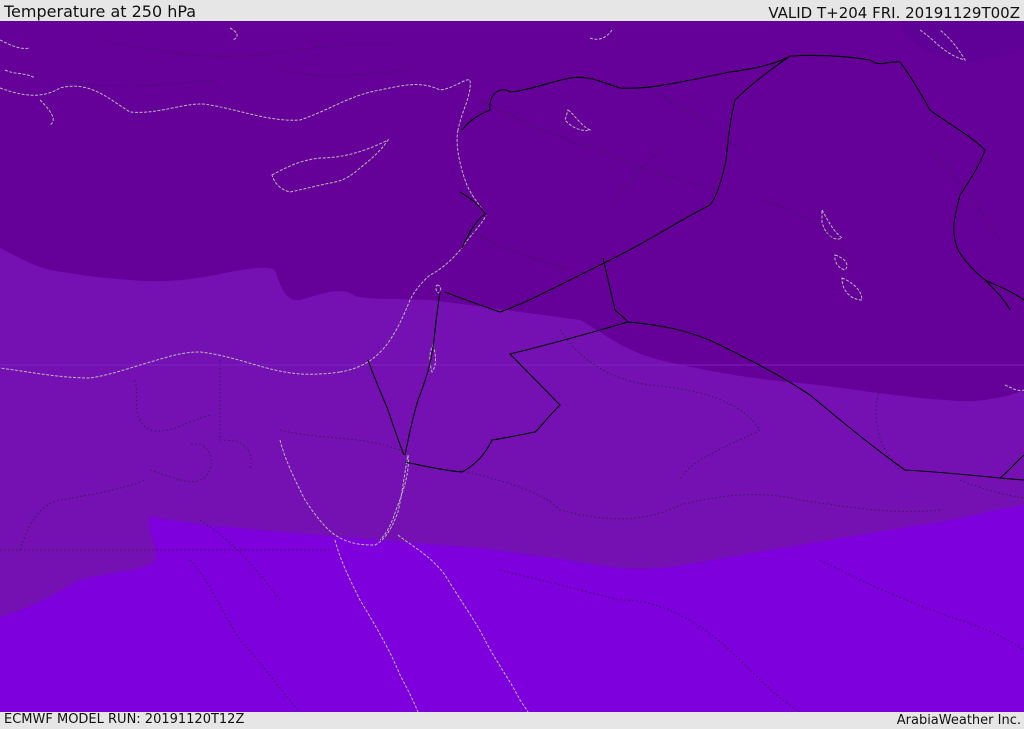 The image size is (1024, 729). Describe the element at coordinates (124, 719) in the screenshot. I see `model-run-label: ECMWF MODEL RUN: 20191120T12Z` at that location.